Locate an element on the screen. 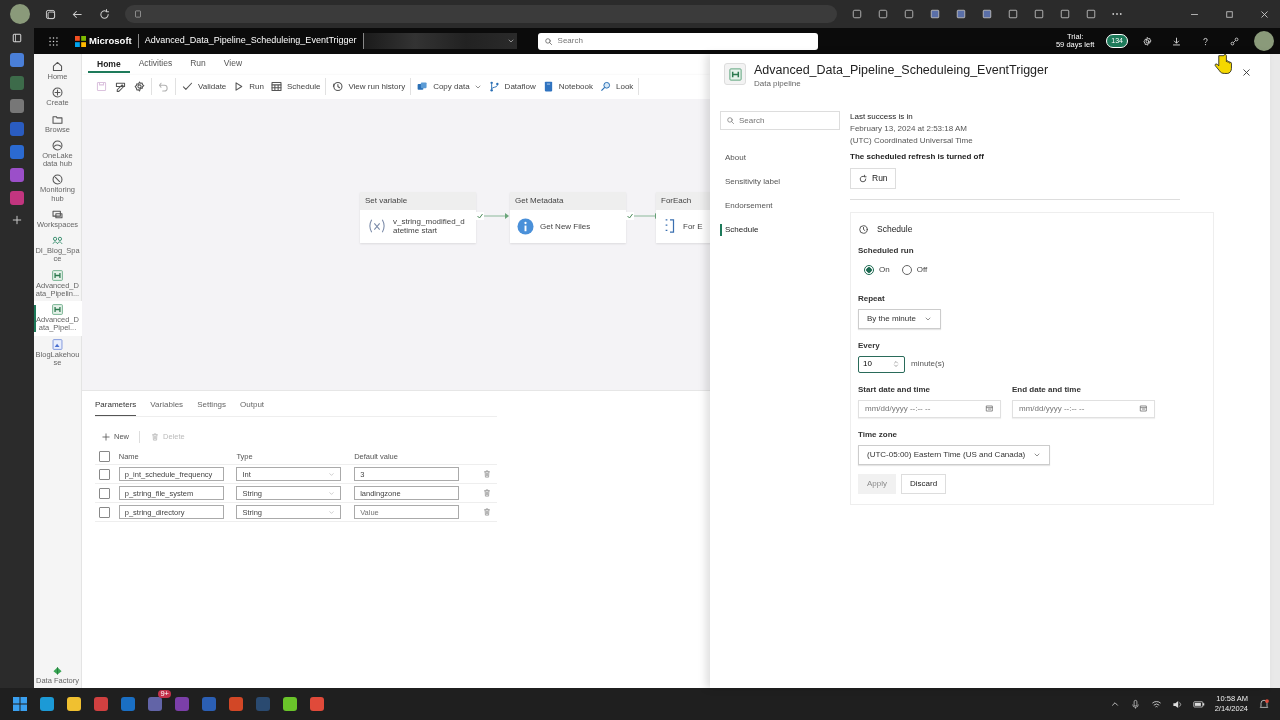 The width and height of the screenshot is (1280, 720). activity-node: Set variable v_string_modified_datetime start is located at coordinates (418, 217).